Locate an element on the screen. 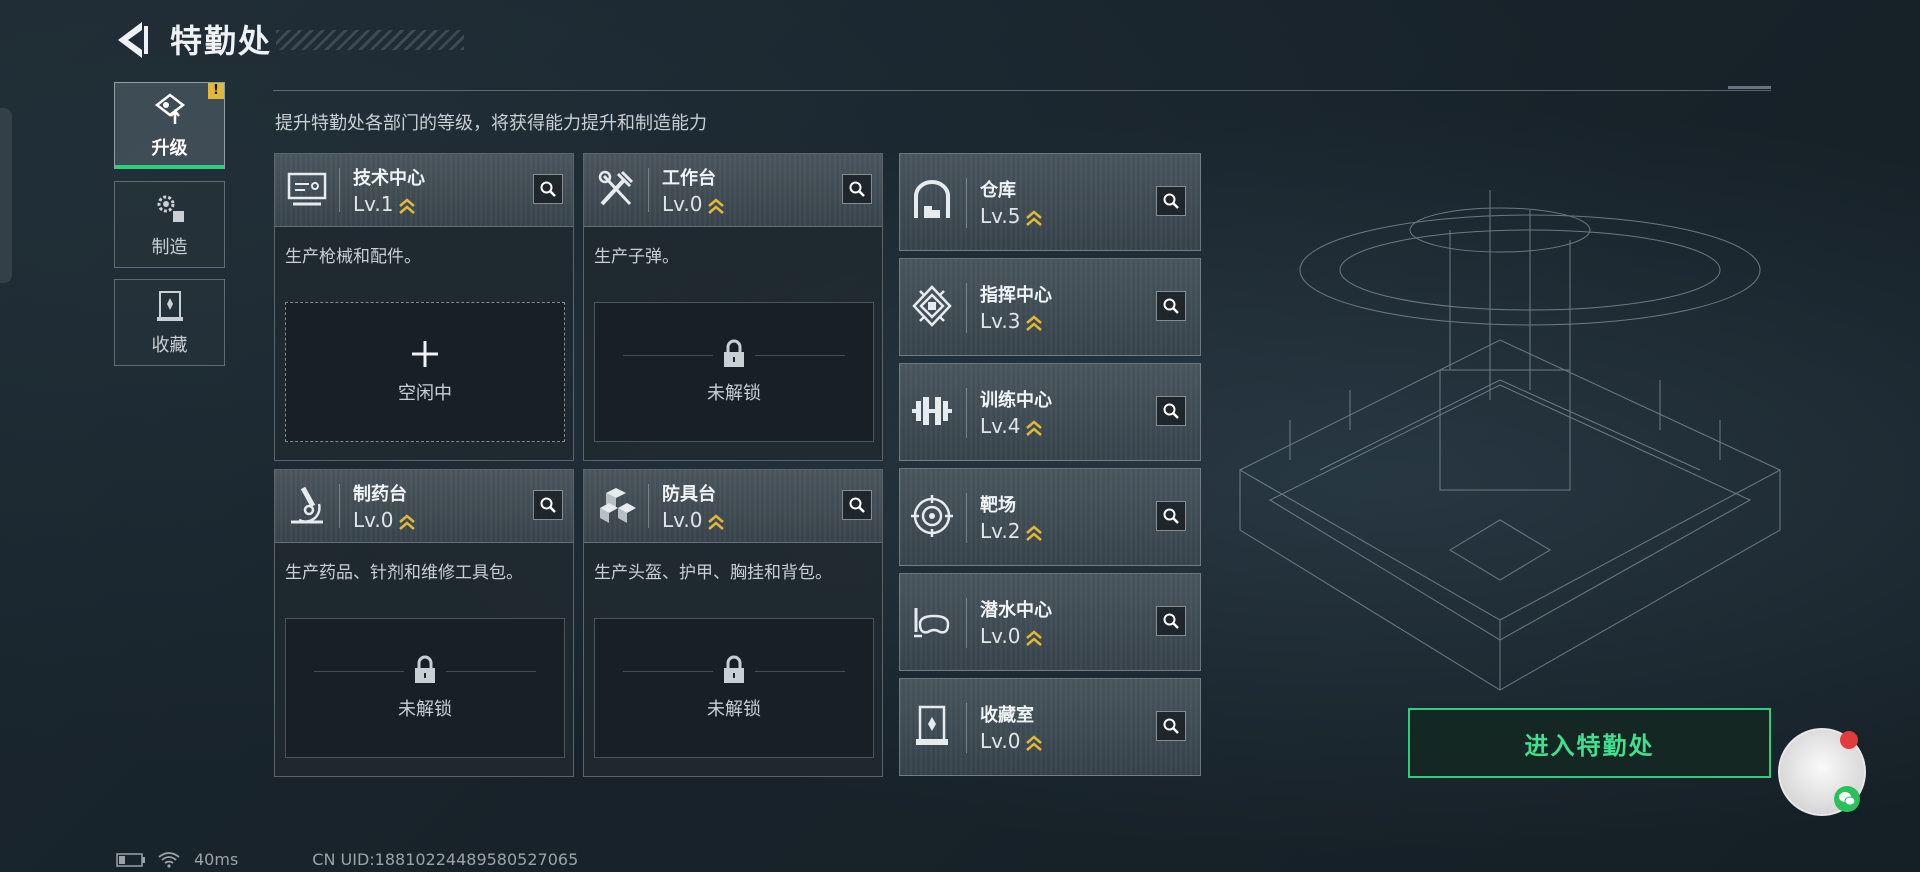  side-handle is located at coordinates (6, 195).